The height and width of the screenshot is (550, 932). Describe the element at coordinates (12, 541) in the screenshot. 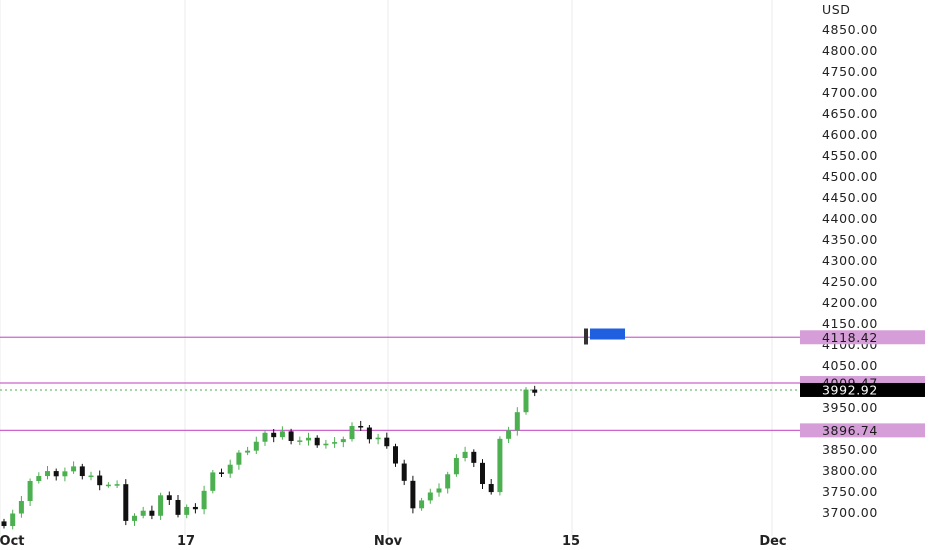

I see `date-tick-label: Oct` at that location.